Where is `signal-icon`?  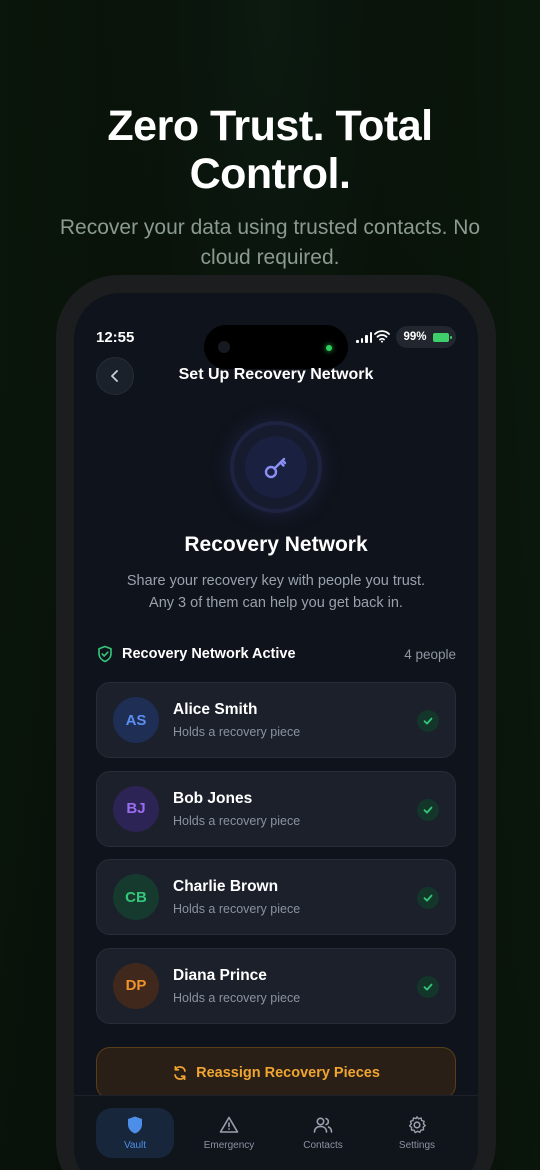
signal-icon is located at coordinates (364, 337).